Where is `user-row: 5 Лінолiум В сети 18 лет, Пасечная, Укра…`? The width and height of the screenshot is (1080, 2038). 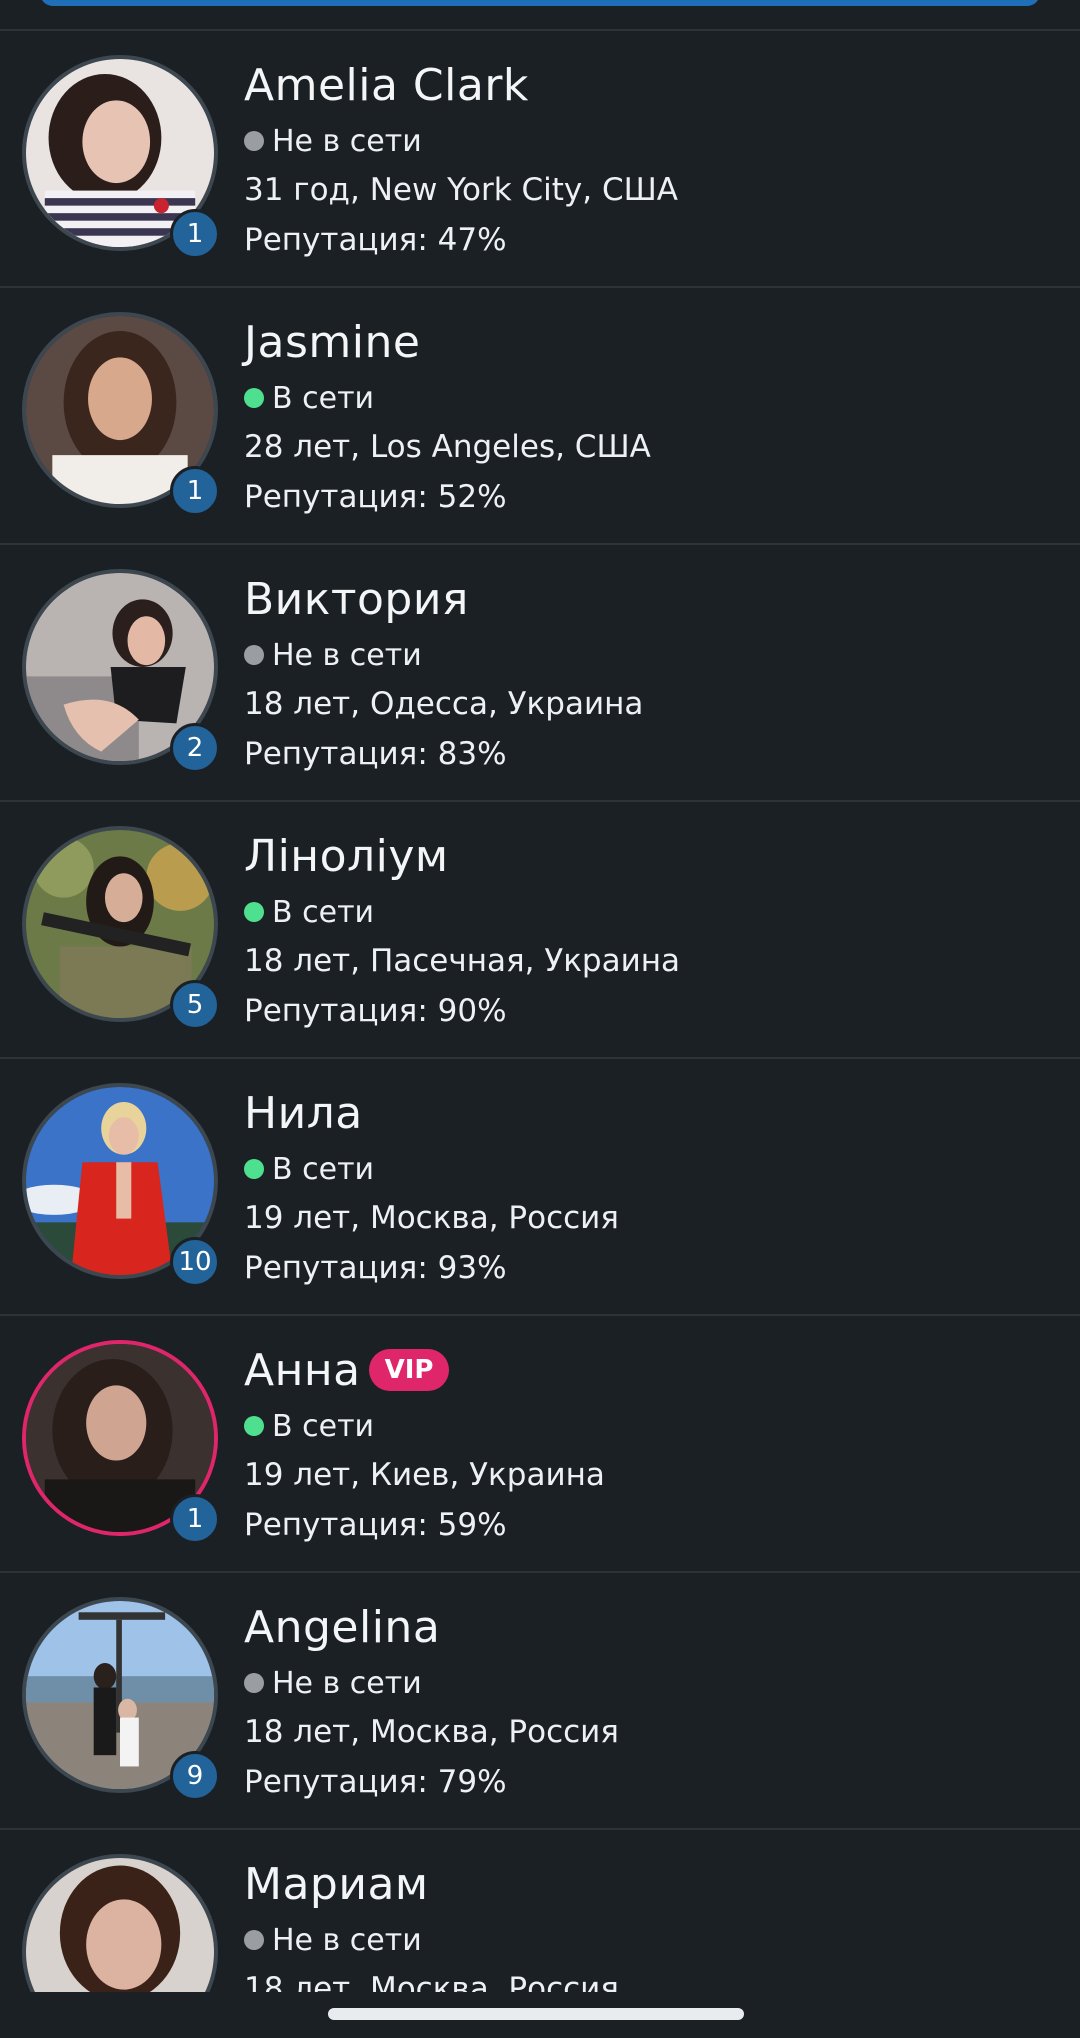
user-row: 5 Лінолiум В сети 18 лет, Пасечная, Укра… is located at coordinates (540, 930).